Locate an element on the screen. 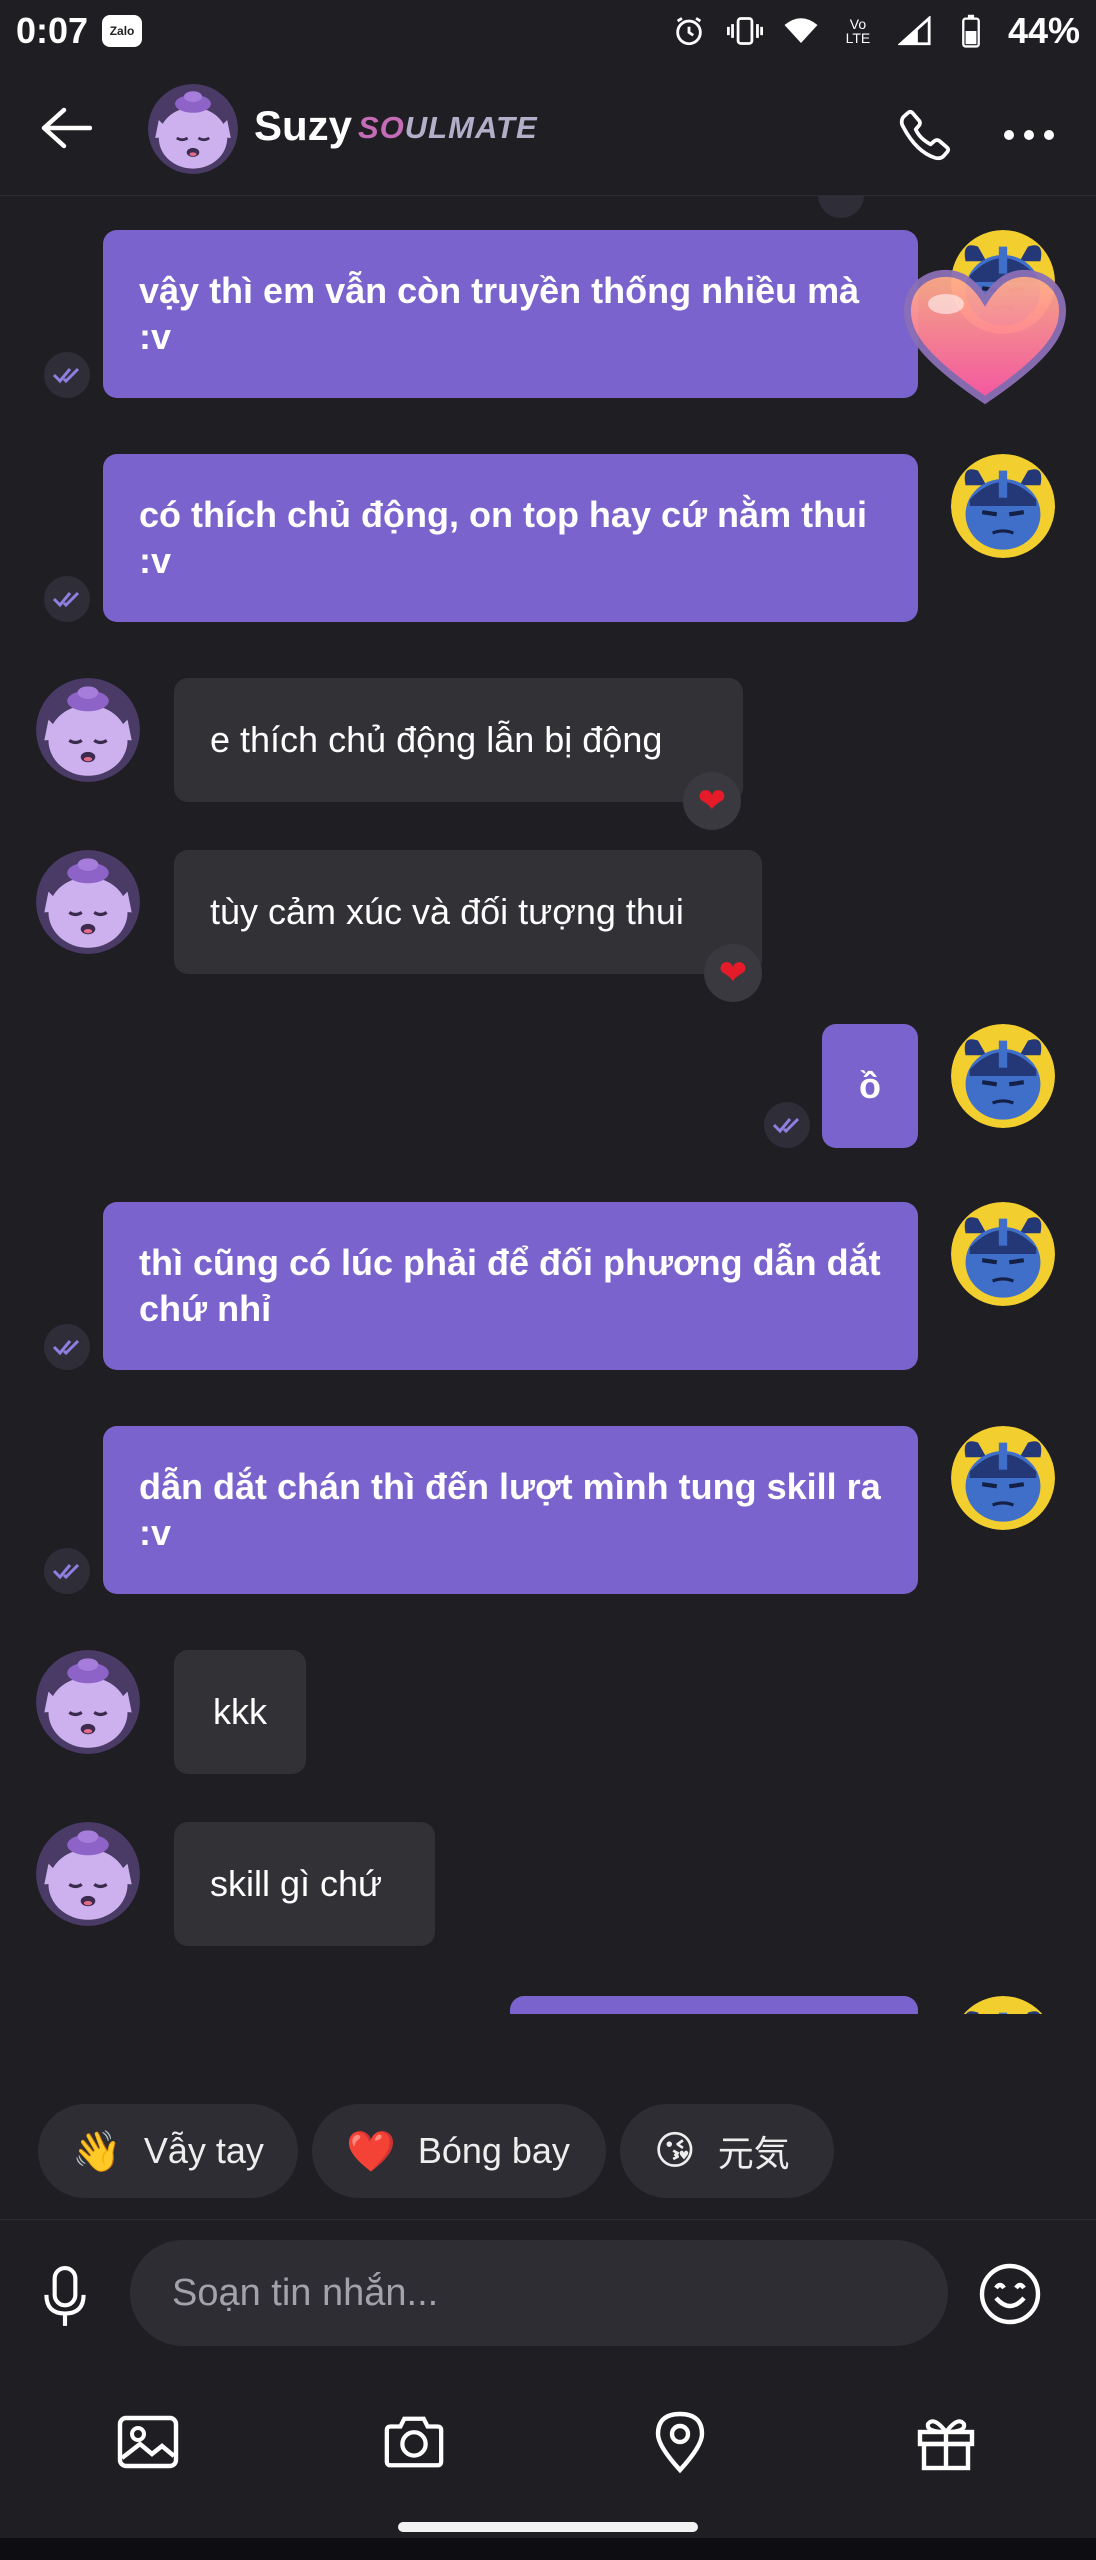 This screenshot has height=2560, width=1096. message-text: tùy cảm xúc và đối tượng thui is located at coordinates (447, 911).